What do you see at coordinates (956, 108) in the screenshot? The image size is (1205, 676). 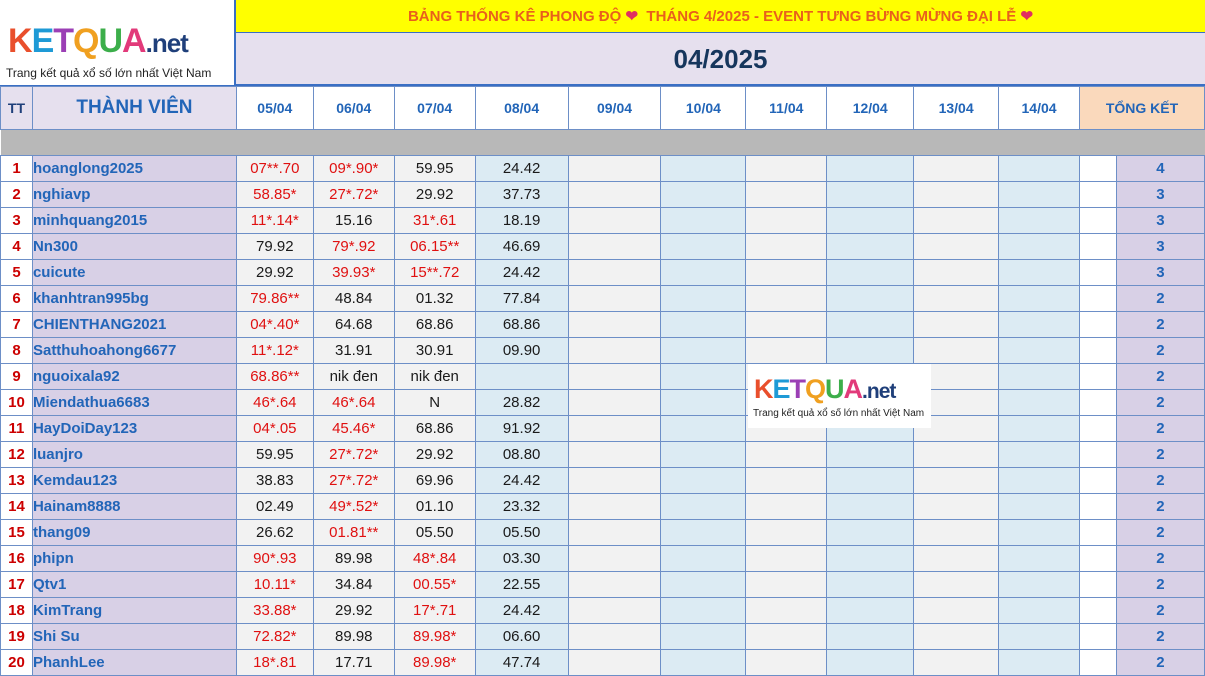 I see `col-header-date: 13/04` at bounding box center [956, 108].